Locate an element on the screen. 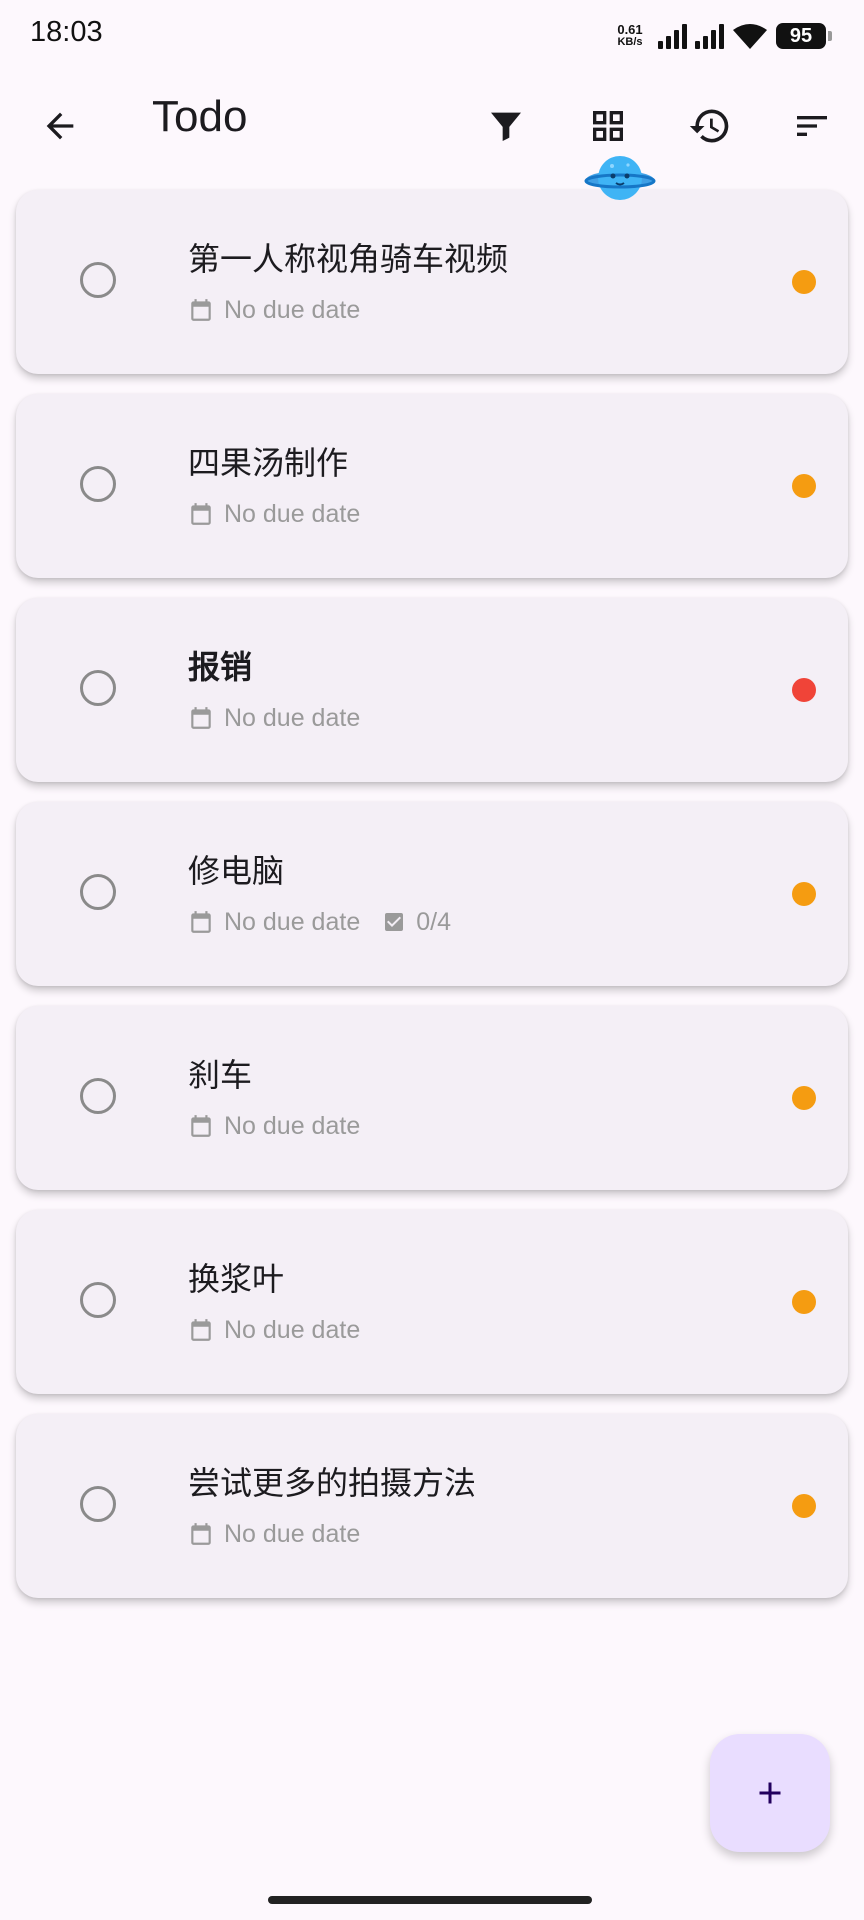 The height and width of the screenshot is (1920, 864). sort-button is located at coordinates (812, 126).